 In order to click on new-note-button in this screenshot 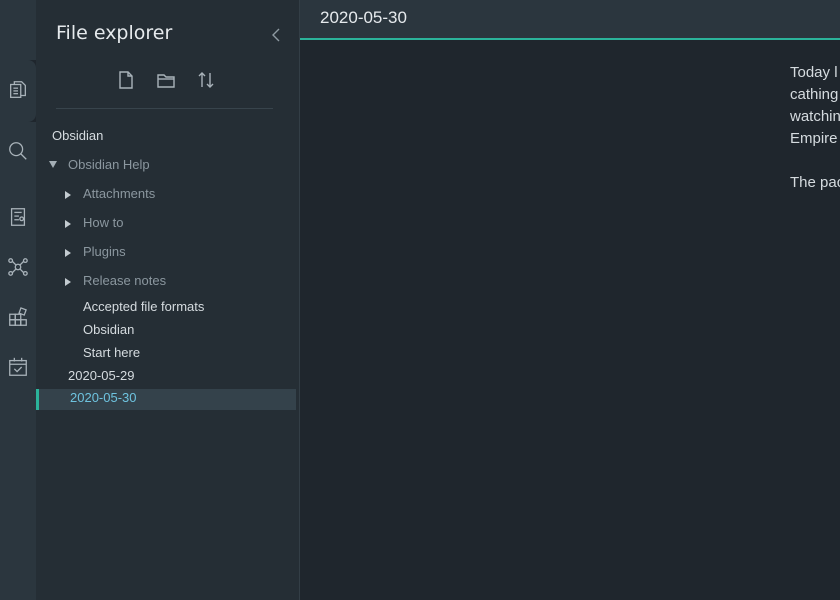, I will do `click(126, 80)`.